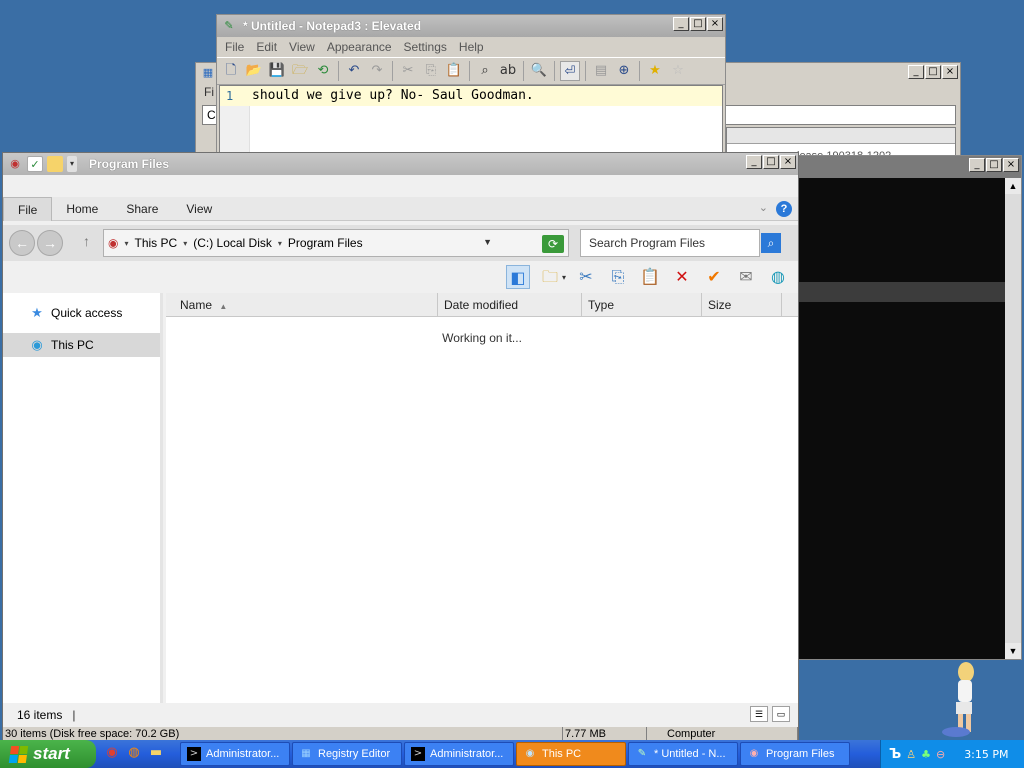 The image size is (1024, 768). What do you see at coordinates (771, 243) in the screenshot?
I see `search-icon: ⌕` at bounding box center [771, 243].